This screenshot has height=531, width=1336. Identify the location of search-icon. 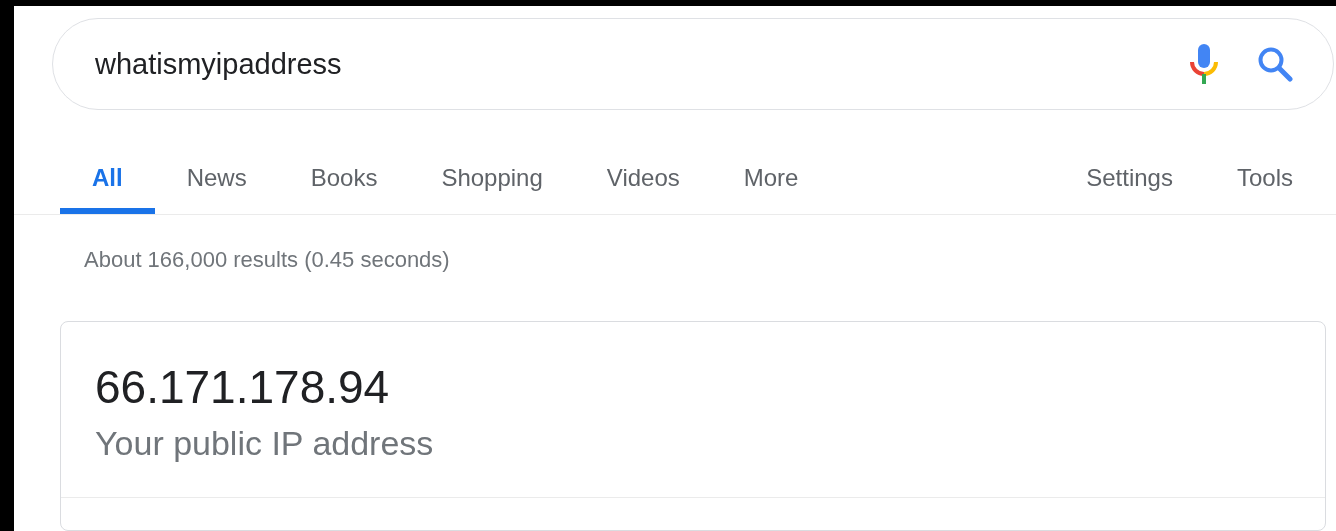
(1275, 64).